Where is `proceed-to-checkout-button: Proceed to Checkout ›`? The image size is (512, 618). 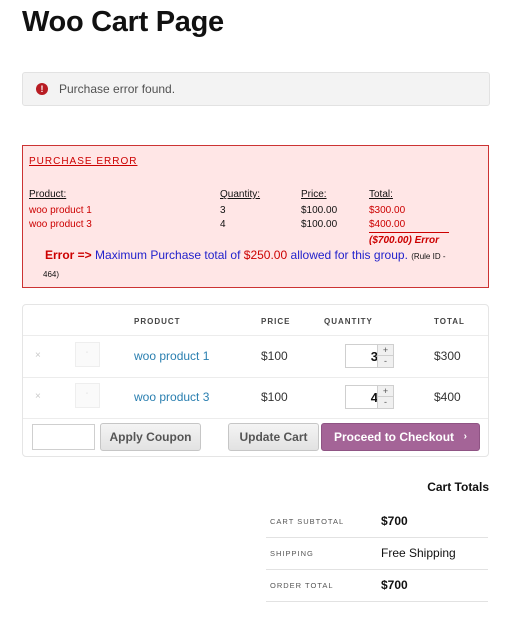 proceed-to-checkout-button: Proceed to Checkout › is located at coordinates (400, 437).